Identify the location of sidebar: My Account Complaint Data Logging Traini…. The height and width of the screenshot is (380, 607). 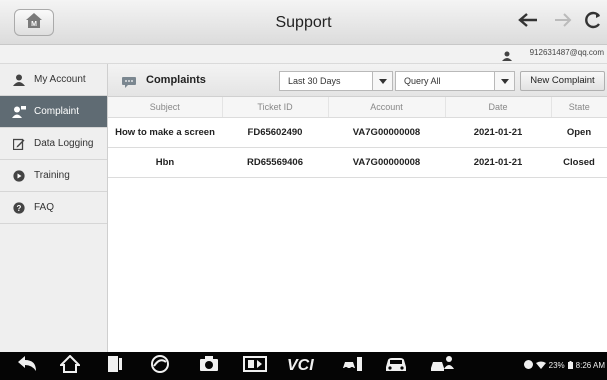
(54, 208).